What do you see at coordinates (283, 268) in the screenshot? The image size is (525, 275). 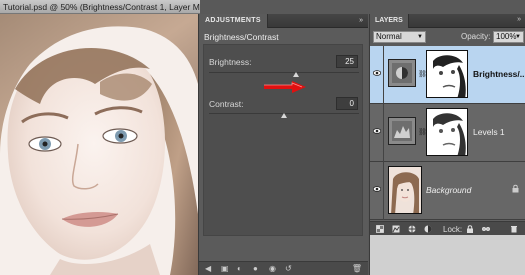 I see `adjustments-footer: ◀ ▣ ◐ ● ◉ ↺ 🗑` at bounding box center [283, 268].